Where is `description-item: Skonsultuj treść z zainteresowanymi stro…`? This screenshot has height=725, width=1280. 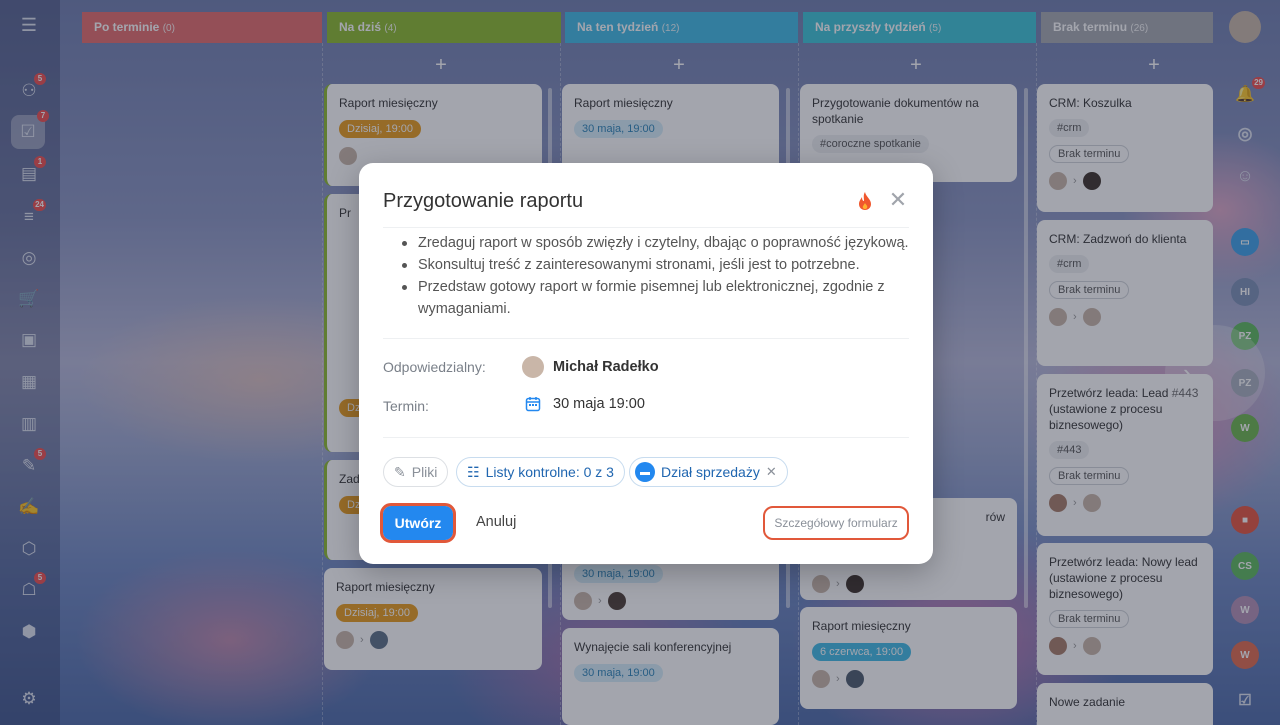
description-item: Skonsultuj treść z zainteresowanymi stro… is located at coordinates (655, 265).